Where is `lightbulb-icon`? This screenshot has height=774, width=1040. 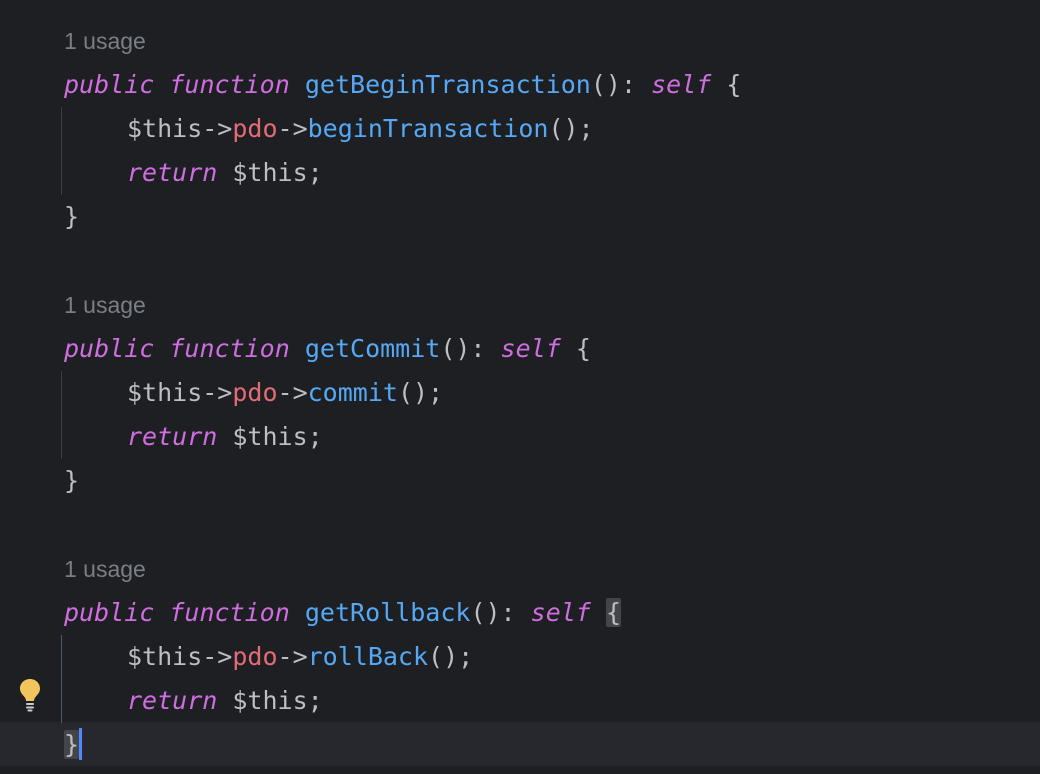
lightbulb-icon is located at coordinates (30, 695).